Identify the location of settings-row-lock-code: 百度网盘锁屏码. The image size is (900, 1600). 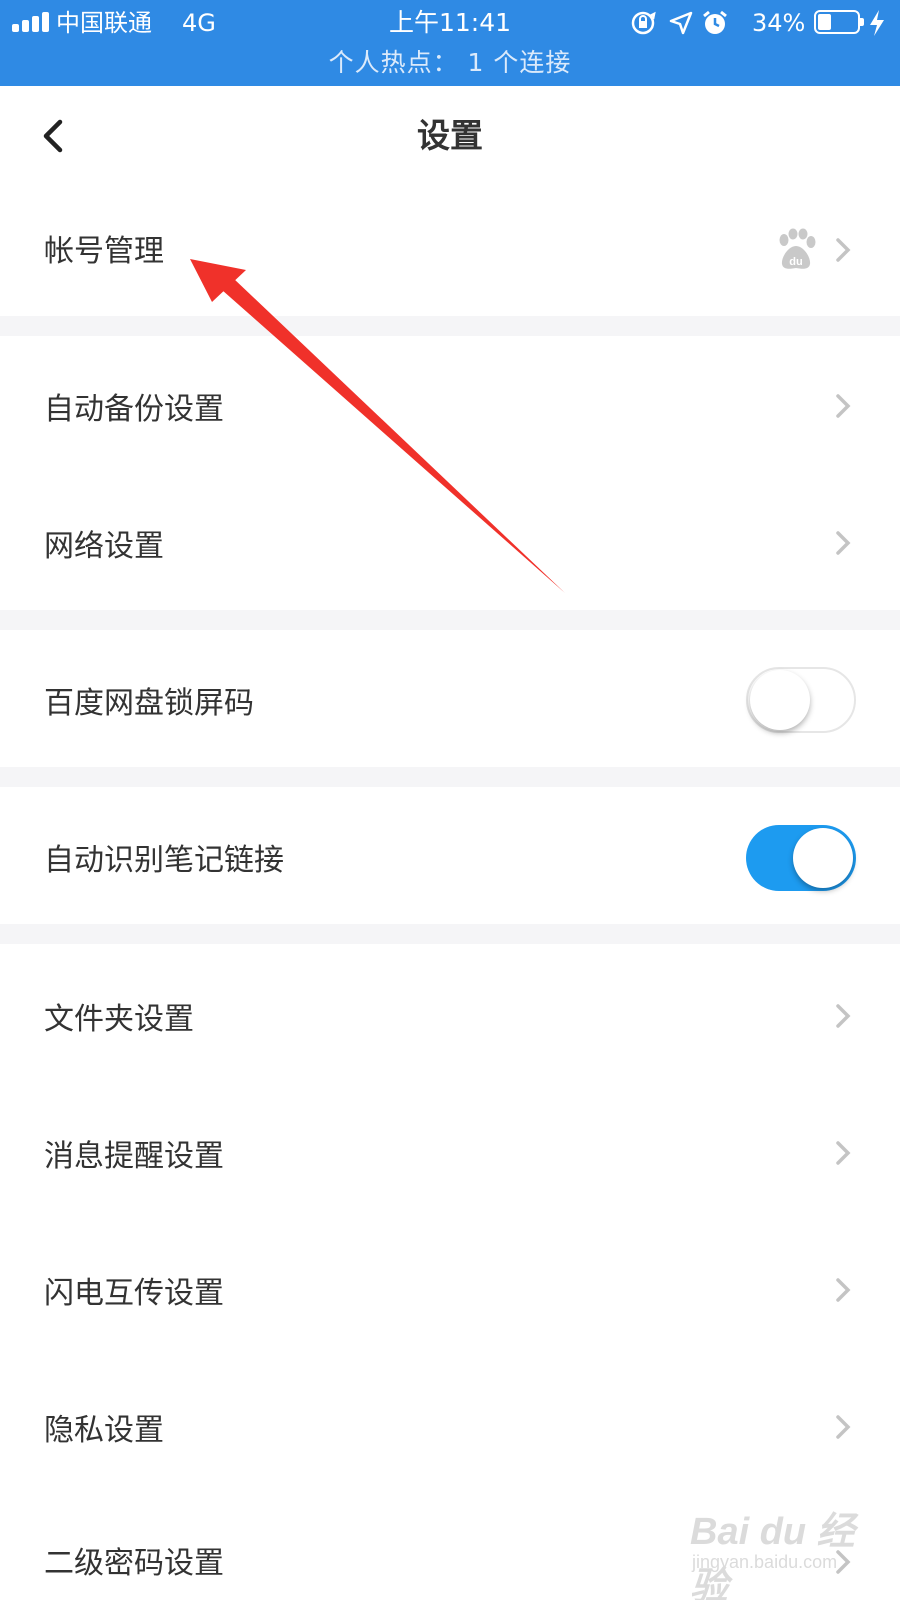
(450, 698).